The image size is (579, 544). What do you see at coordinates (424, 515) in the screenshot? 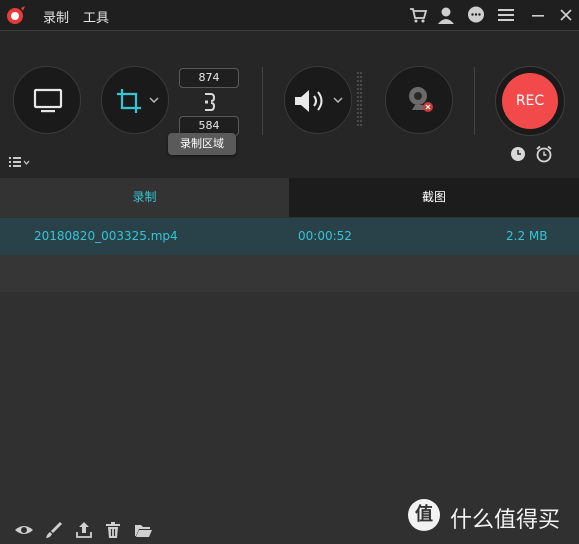
I see `watermark-logo: 值` at bounding box center [424, 515].